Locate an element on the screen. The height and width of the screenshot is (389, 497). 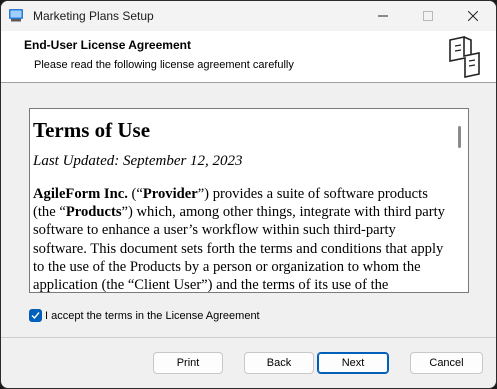
accept-checkbox is located at coordinates (35, 315).